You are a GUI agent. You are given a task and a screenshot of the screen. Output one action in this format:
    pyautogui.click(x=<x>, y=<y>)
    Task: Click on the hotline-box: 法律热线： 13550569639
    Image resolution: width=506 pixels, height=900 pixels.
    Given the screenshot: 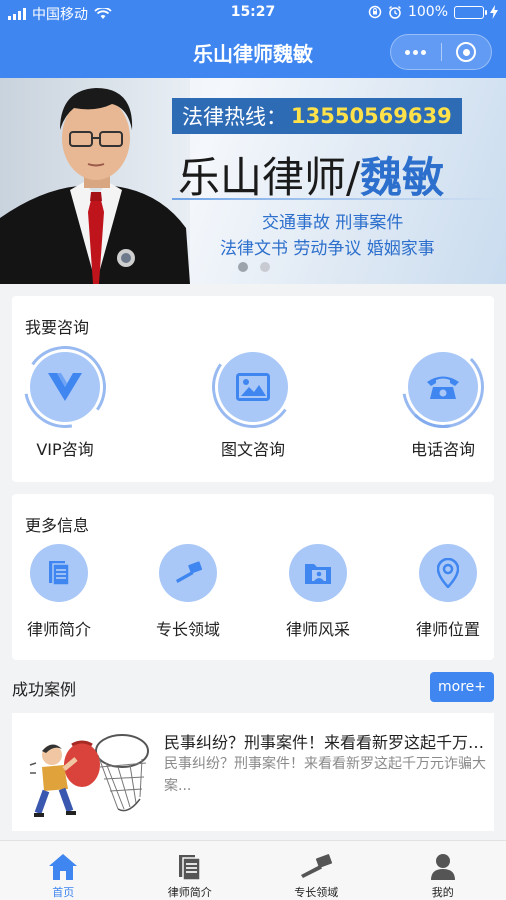 What is the action you would take?
    pyautogui.click(x=317, y=116)
    